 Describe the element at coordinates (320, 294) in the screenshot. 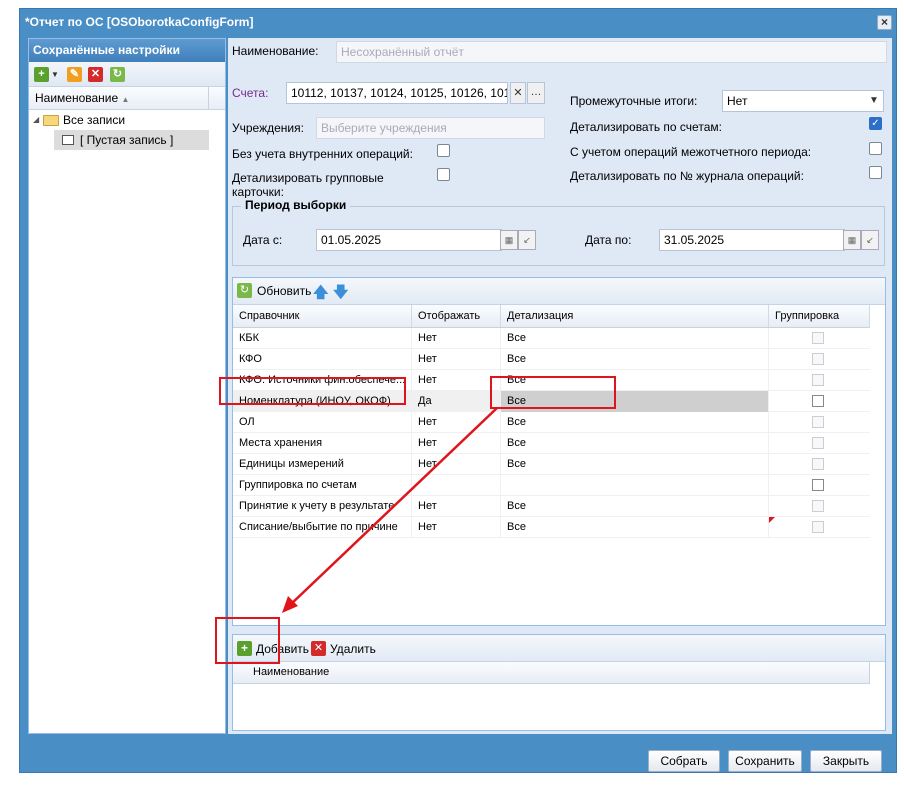

I see `arrow-up-icon: 🡅` at that location.